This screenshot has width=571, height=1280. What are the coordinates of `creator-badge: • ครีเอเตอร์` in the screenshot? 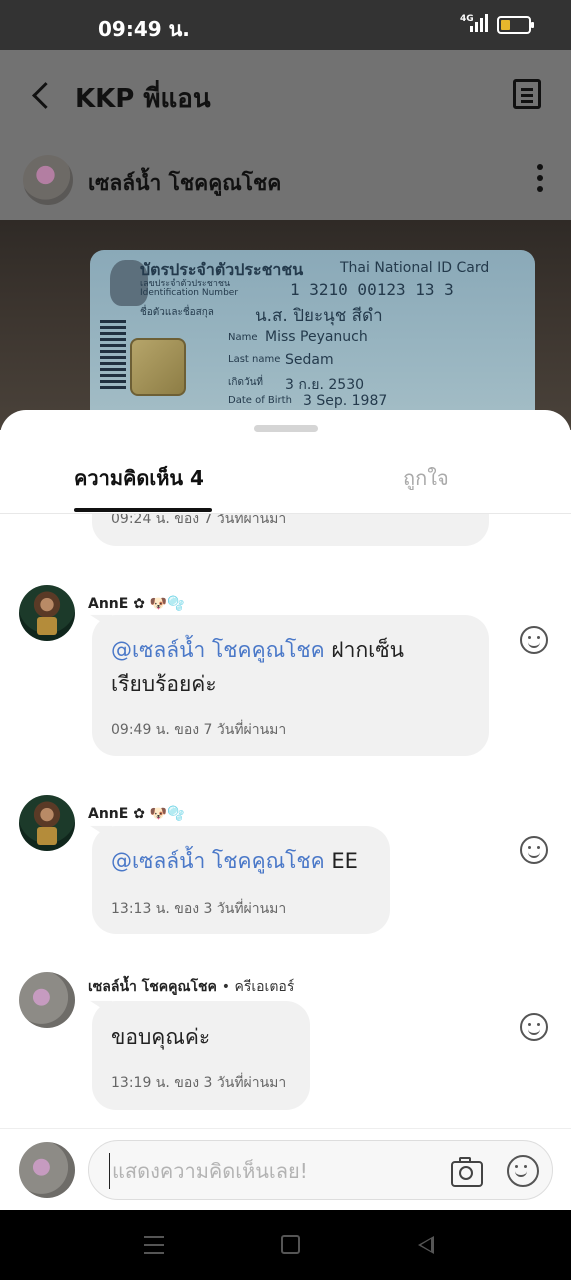 It's located at (258, 987).